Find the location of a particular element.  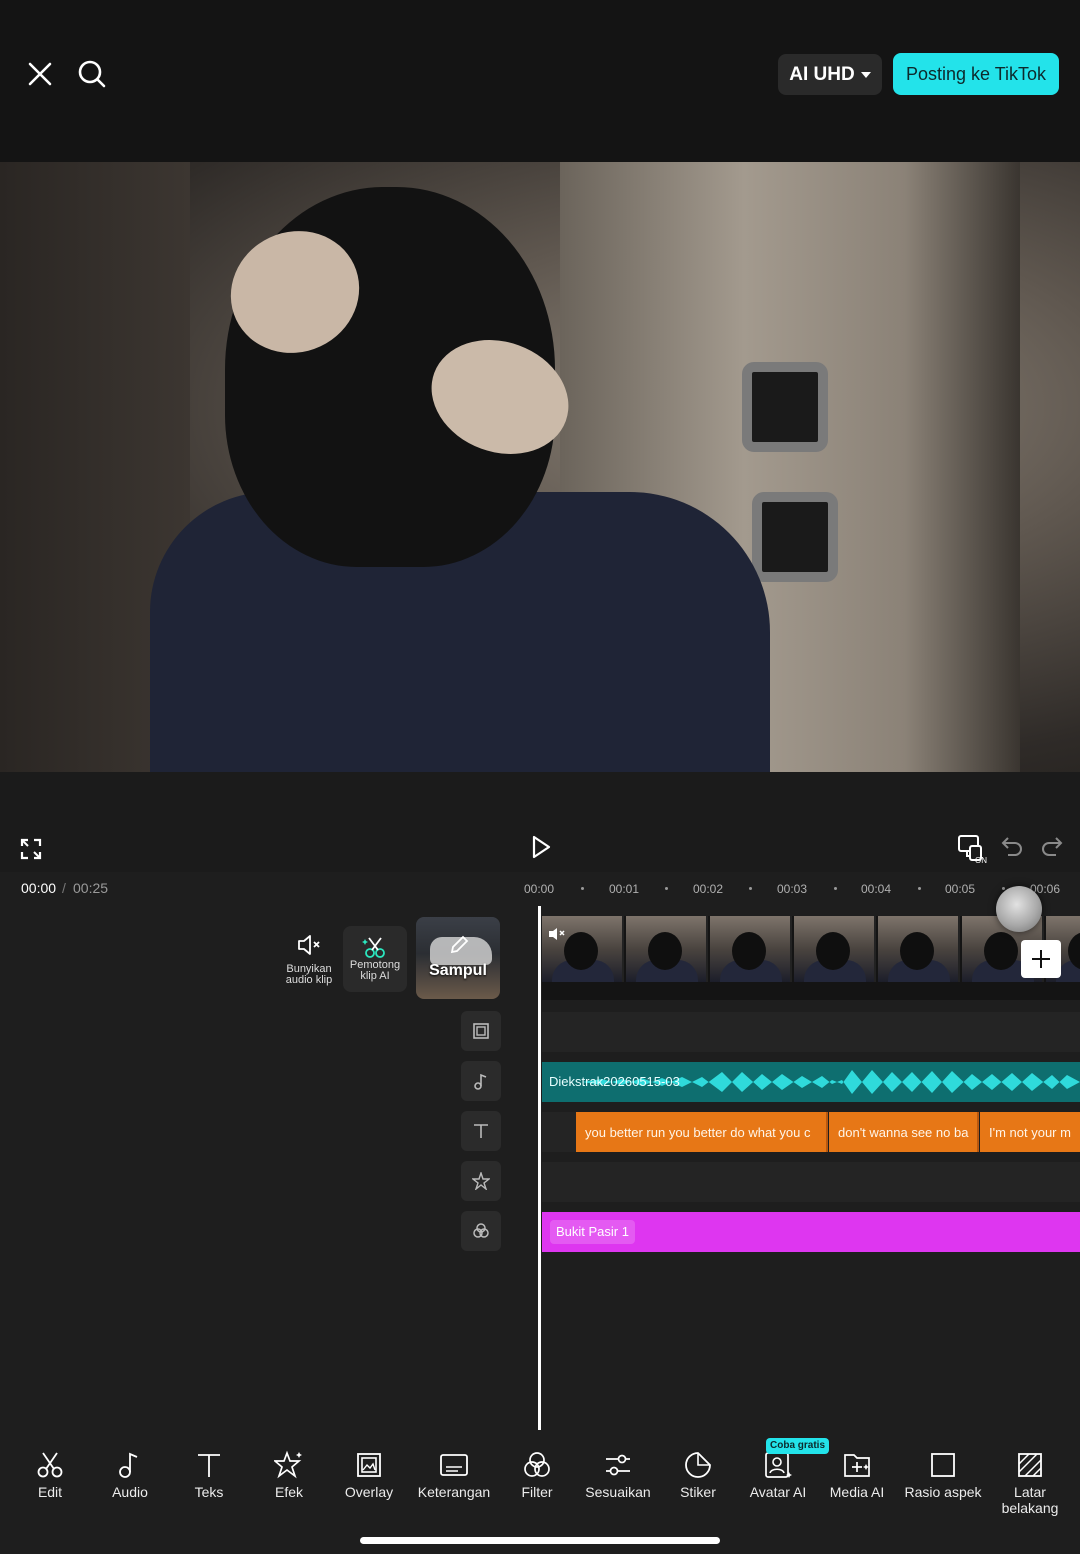

toolbar-captions-label: Keterangan is located at coordinates (454, 1492).